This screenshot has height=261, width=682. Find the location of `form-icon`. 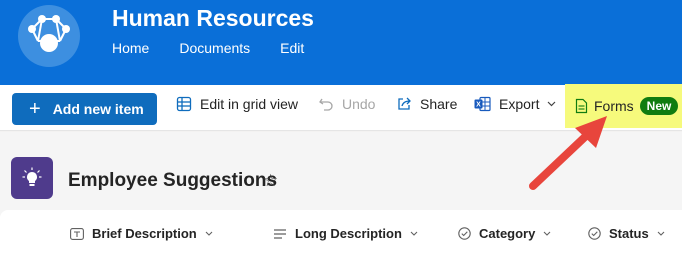

form-icon is located at coordinates (581, 106).